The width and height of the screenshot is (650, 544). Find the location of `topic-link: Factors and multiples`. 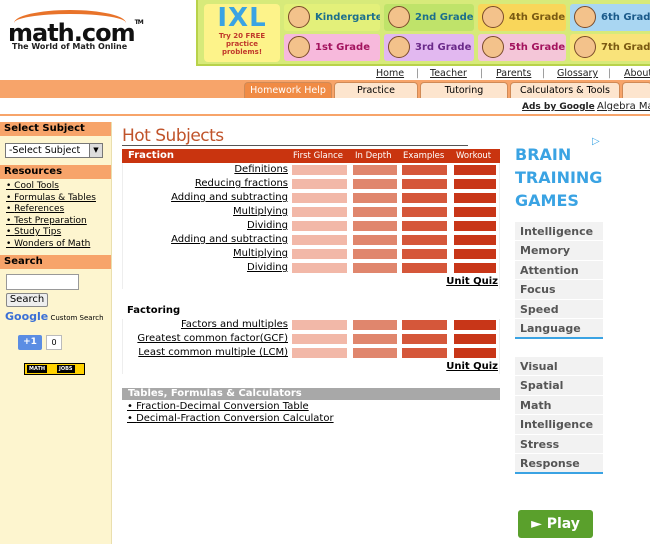

topic-link: Factors and multiples is located at coordinates (234, 324).